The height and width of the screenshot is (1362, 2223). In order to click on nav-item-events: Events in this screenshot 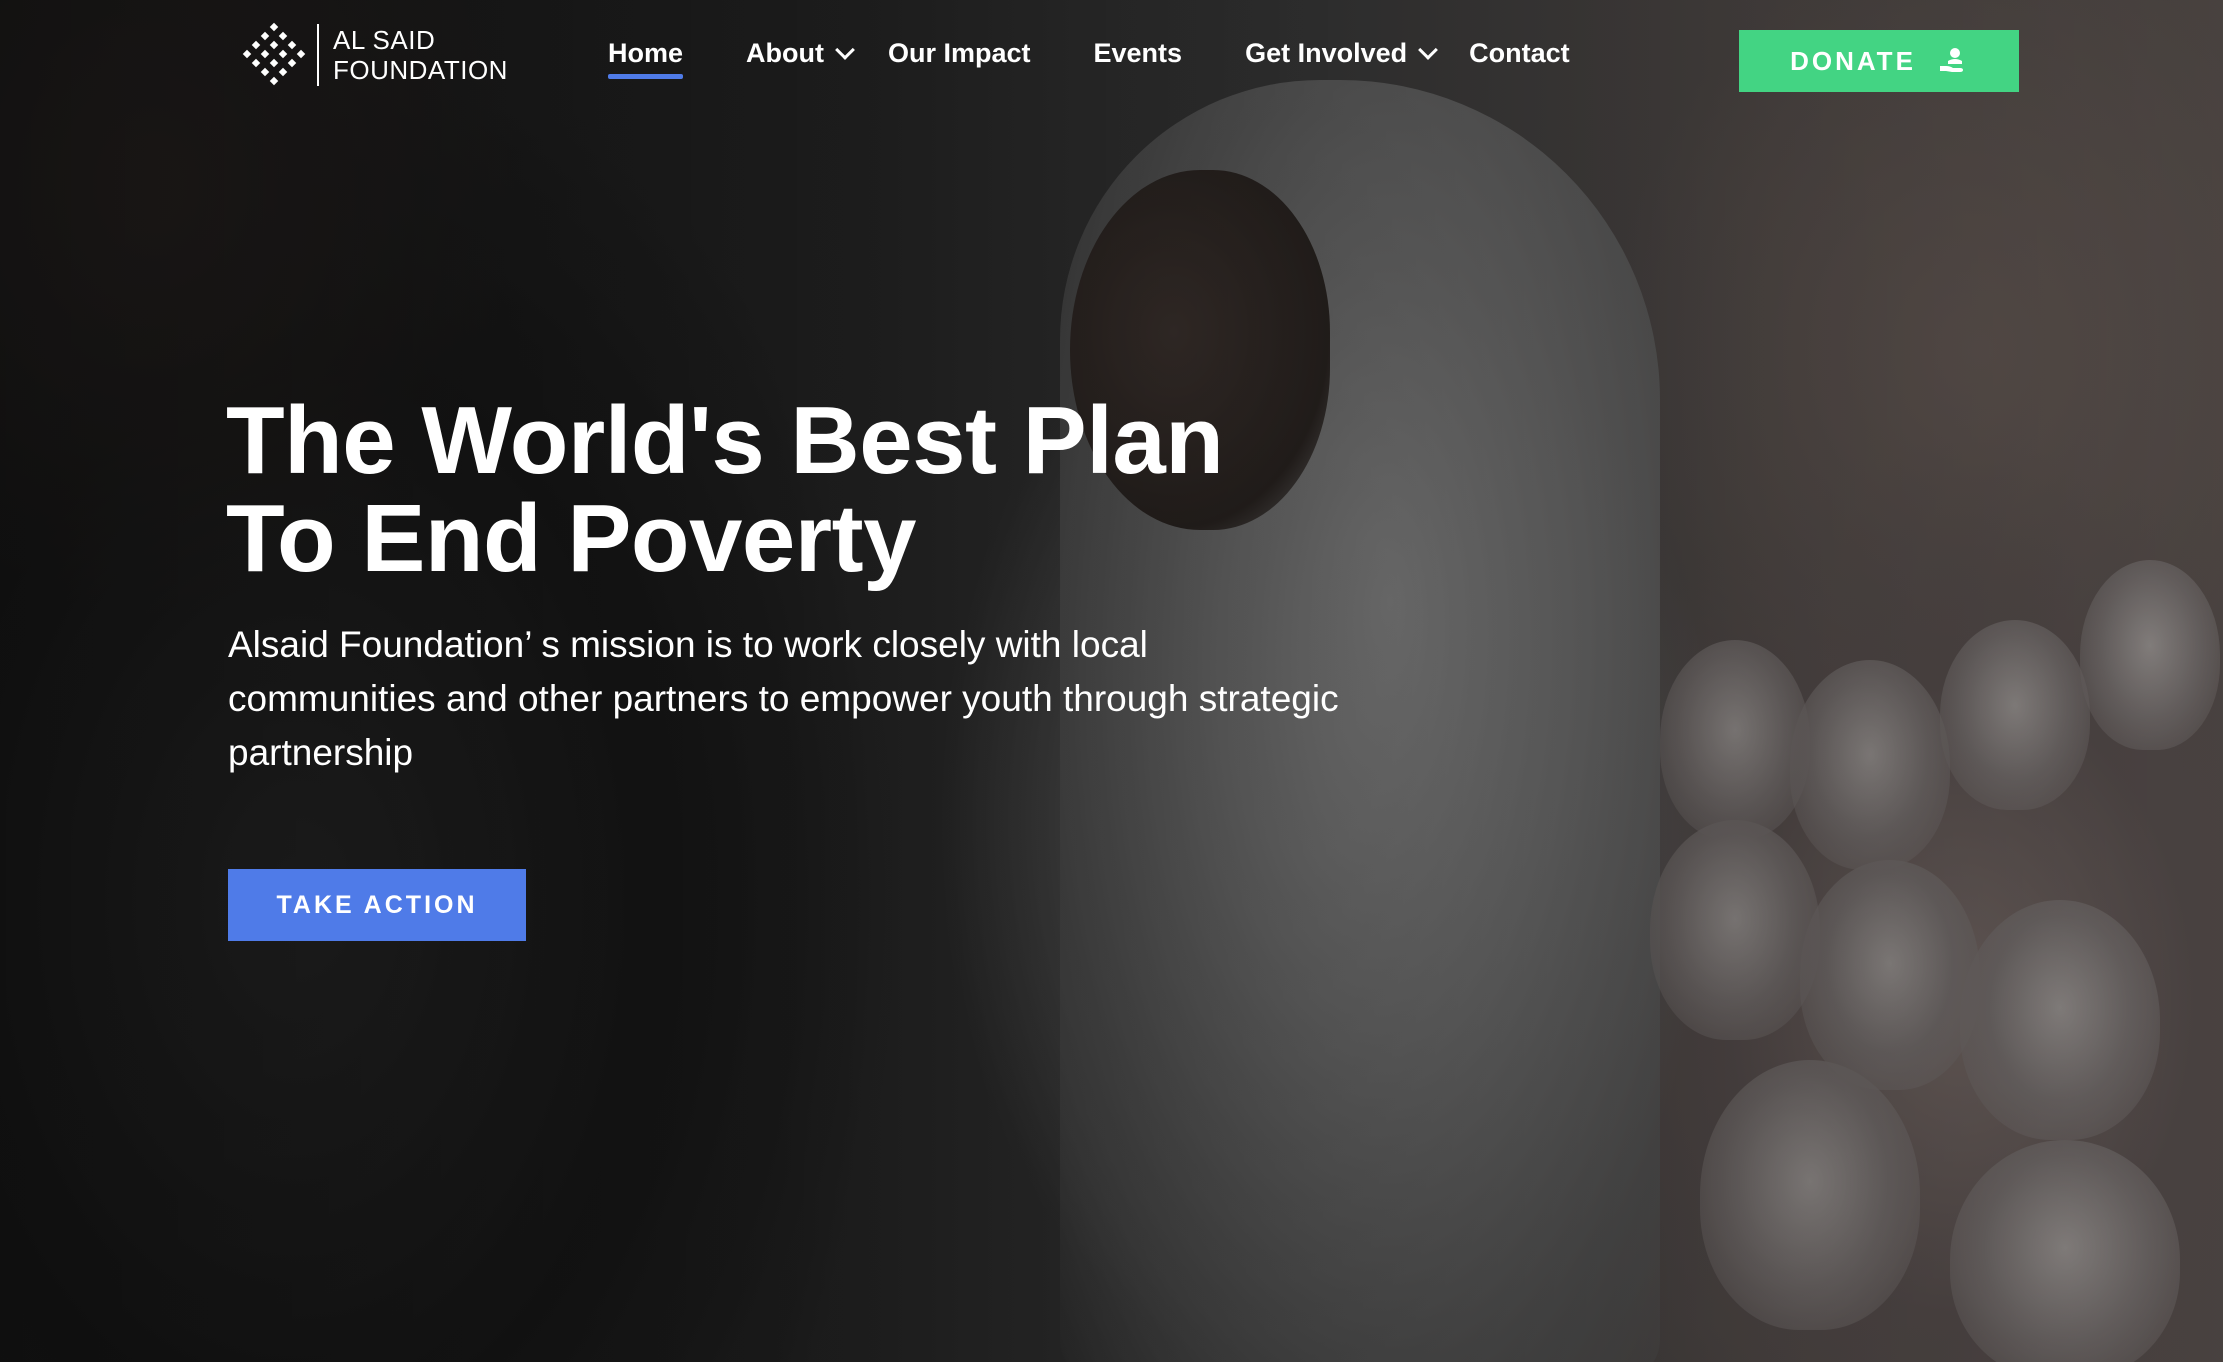, I will do `click(1138, 53)`.